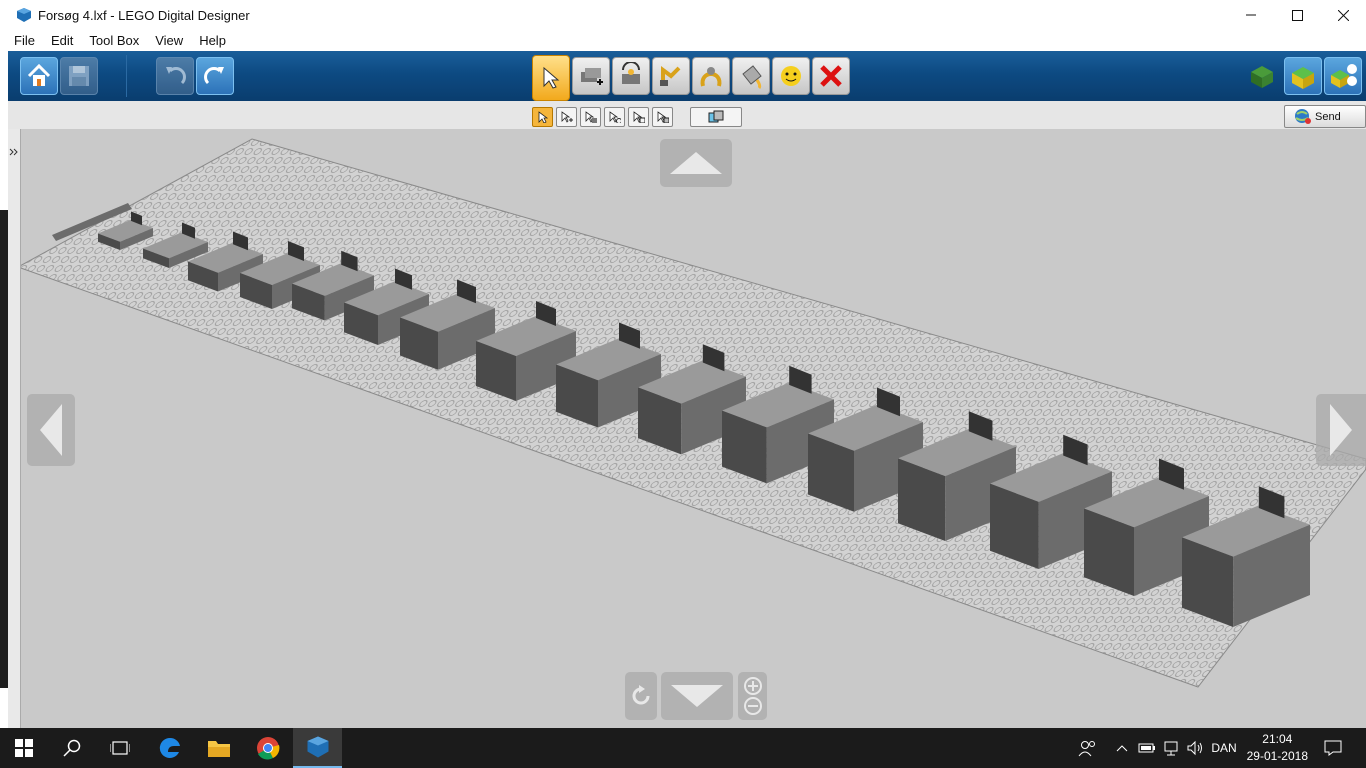 This screenshot has height=768, width=1366. I want to click on minifig-head-icon, so click(791, 76).